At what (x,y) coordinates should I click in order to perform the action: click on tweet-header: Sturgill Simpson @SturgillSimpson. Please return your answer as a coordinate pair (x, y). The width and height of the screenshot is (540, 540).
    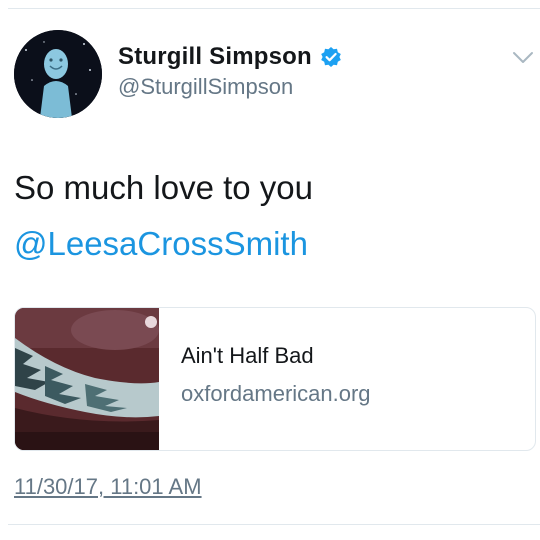
    Looking at the image, I should click on (230, 71).